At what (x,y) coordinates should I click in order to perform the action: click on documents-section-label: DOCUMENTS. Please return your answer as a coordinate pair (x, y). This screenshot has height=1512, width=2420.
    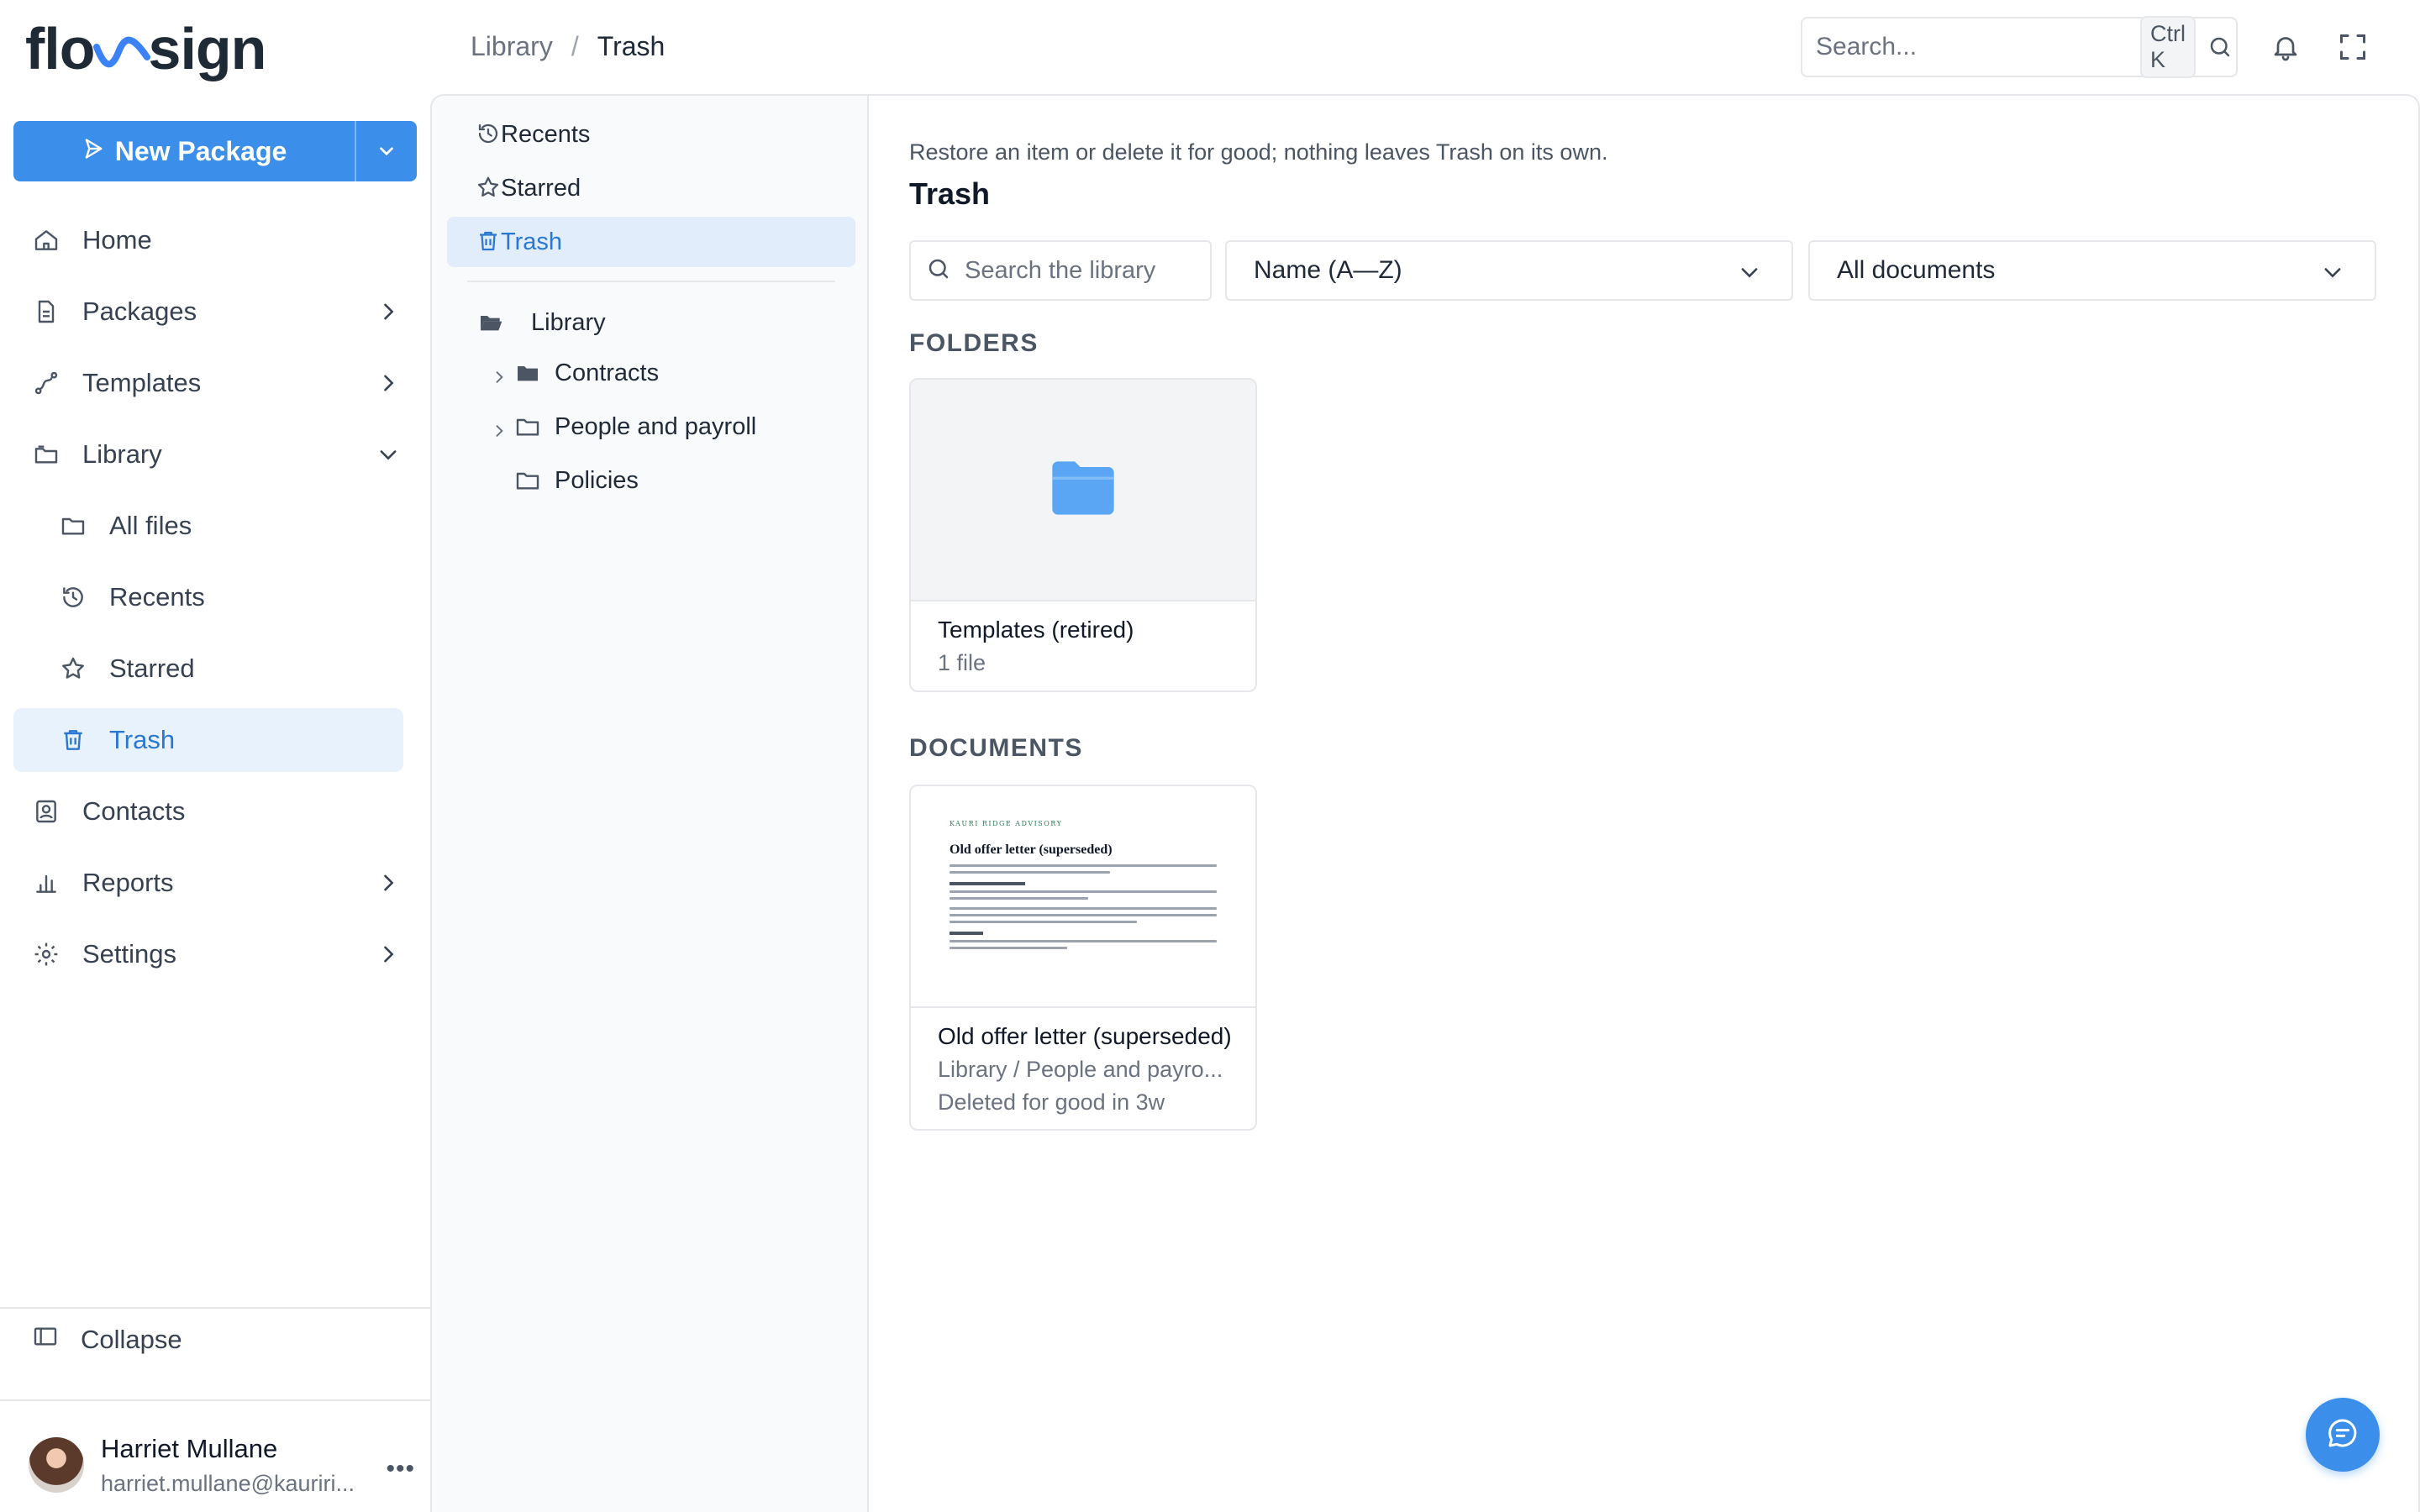
    Looking at the image, I should click on (996, 748).